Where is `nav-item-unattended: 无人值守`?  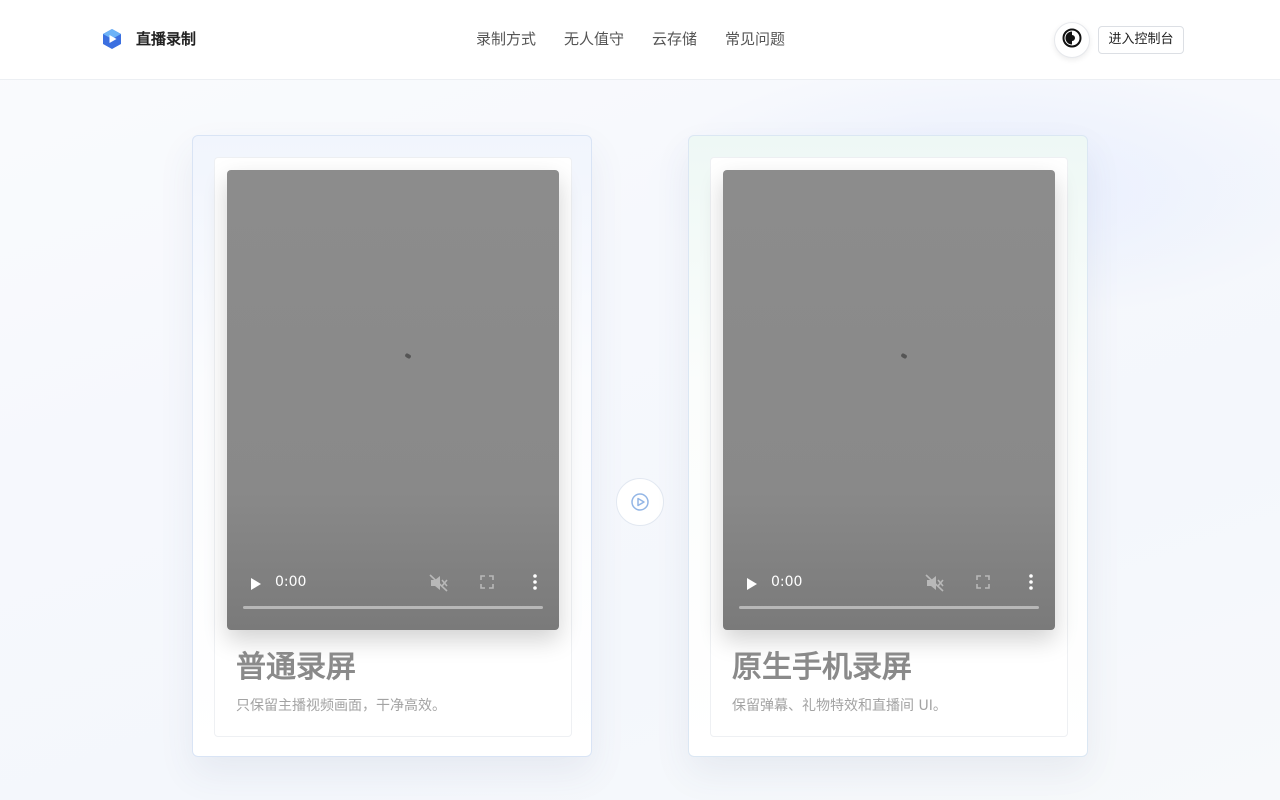 nav-item-unattended: 无人值守 is located at coordinates (594, 39).